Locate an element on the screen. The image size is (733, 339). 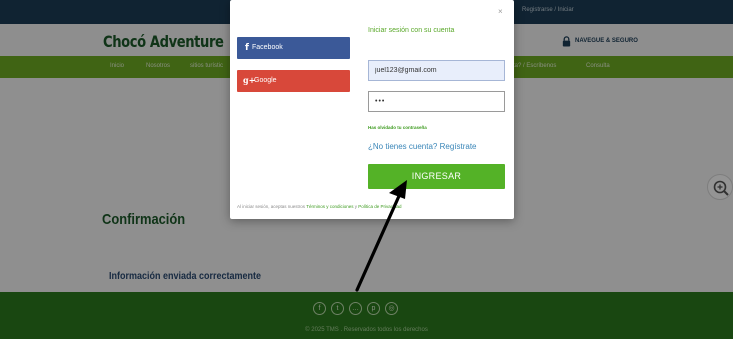
terms-prefix: Al iniciar sesión, aceptas nuestros is located at coordinates (272, 206).